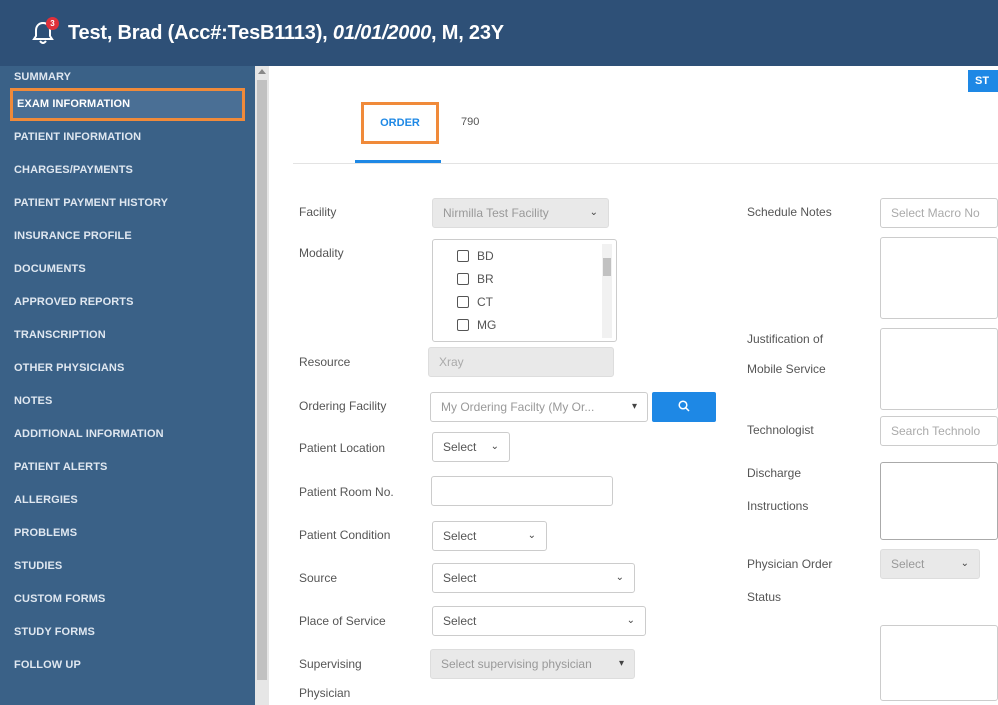  Describe the element at coordinates (127, 236) in the screenshot. I see `sidebar-item-insurance-profile: INSURANCE PROFILE` at that location.